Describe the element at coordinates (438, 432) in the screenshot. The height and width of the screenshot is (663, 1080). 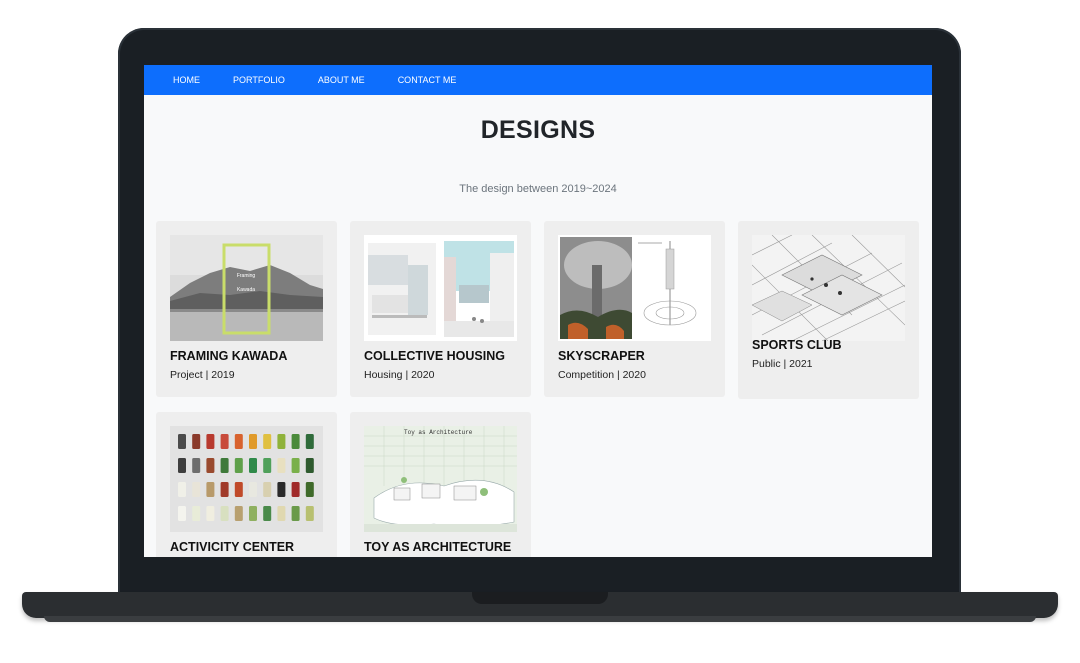
I see `thumb-caption: Toy as Architecture` at that location.